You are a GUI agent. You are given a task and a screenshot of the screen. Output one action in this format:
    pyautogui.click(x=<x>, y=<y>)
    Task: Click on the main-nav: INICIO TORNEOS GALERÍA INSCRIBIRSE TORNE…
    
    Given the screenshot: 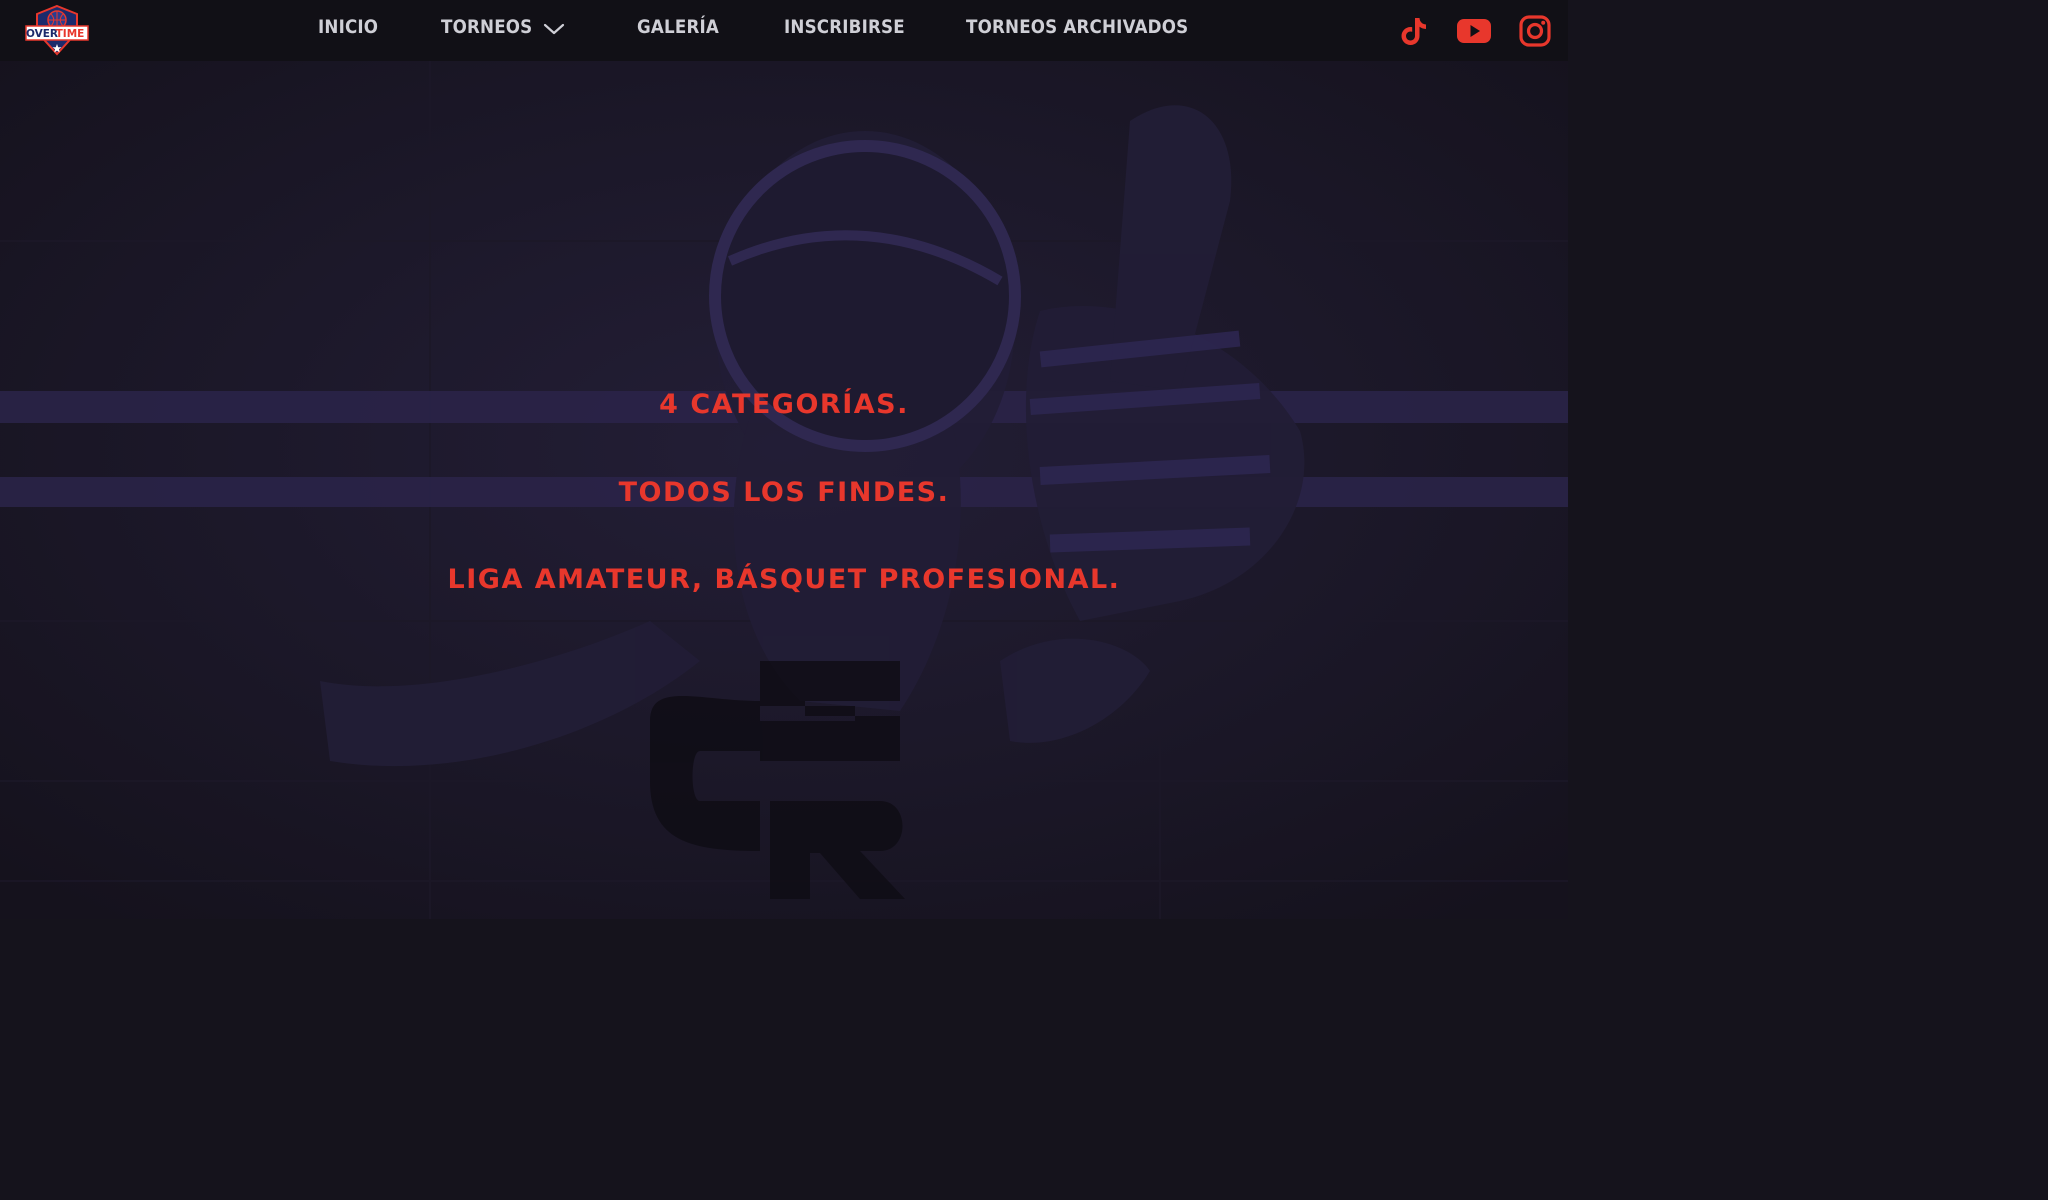 What is the action you would take?
    pyautogui.click(x=784, y=30)
    